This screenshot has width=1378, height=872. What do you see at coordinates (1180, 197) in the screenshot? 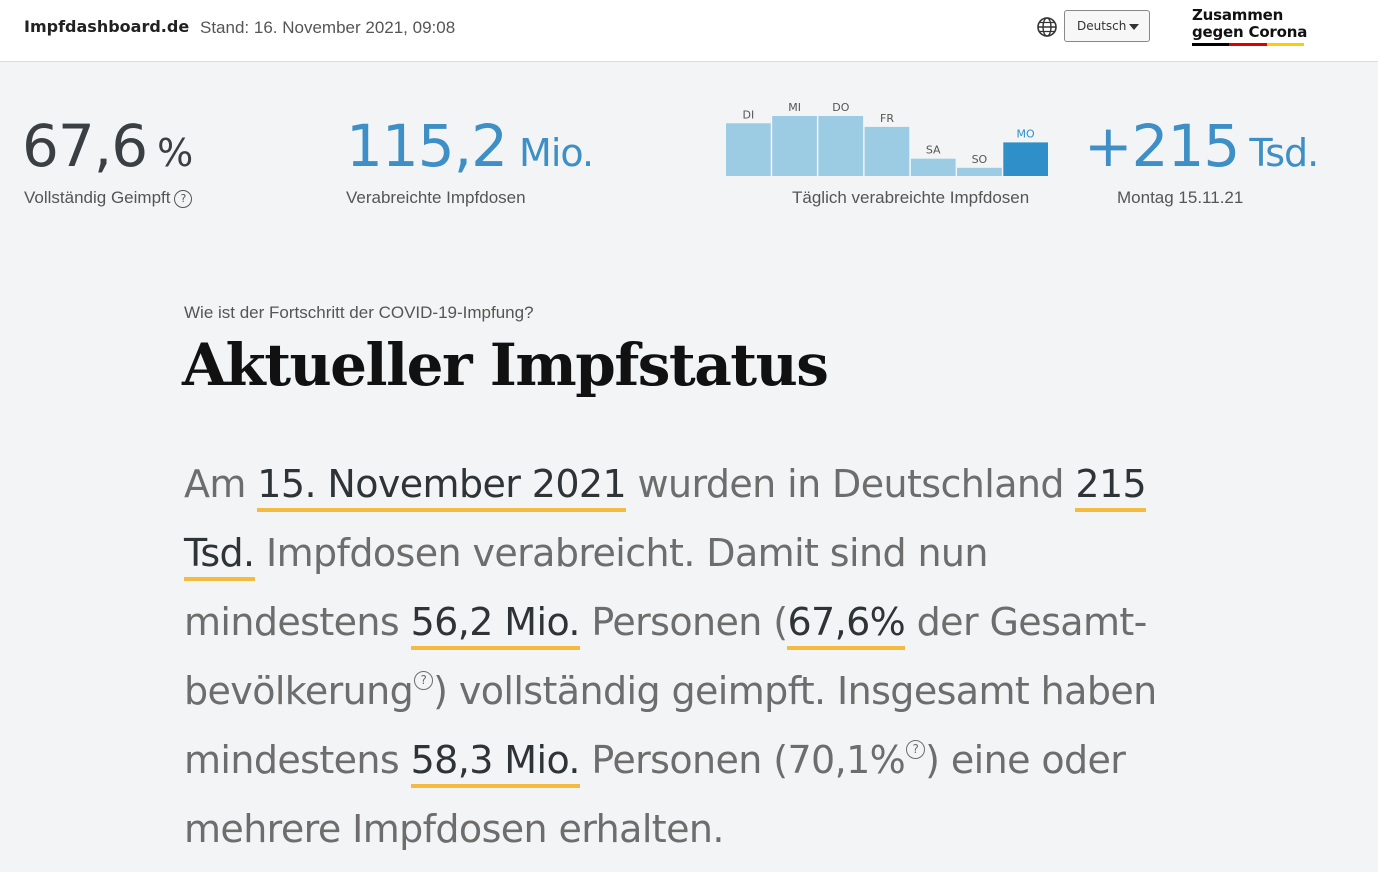
I see `daily-doses-date: Montag 15.11.21` at bounding box center [1180, 197].